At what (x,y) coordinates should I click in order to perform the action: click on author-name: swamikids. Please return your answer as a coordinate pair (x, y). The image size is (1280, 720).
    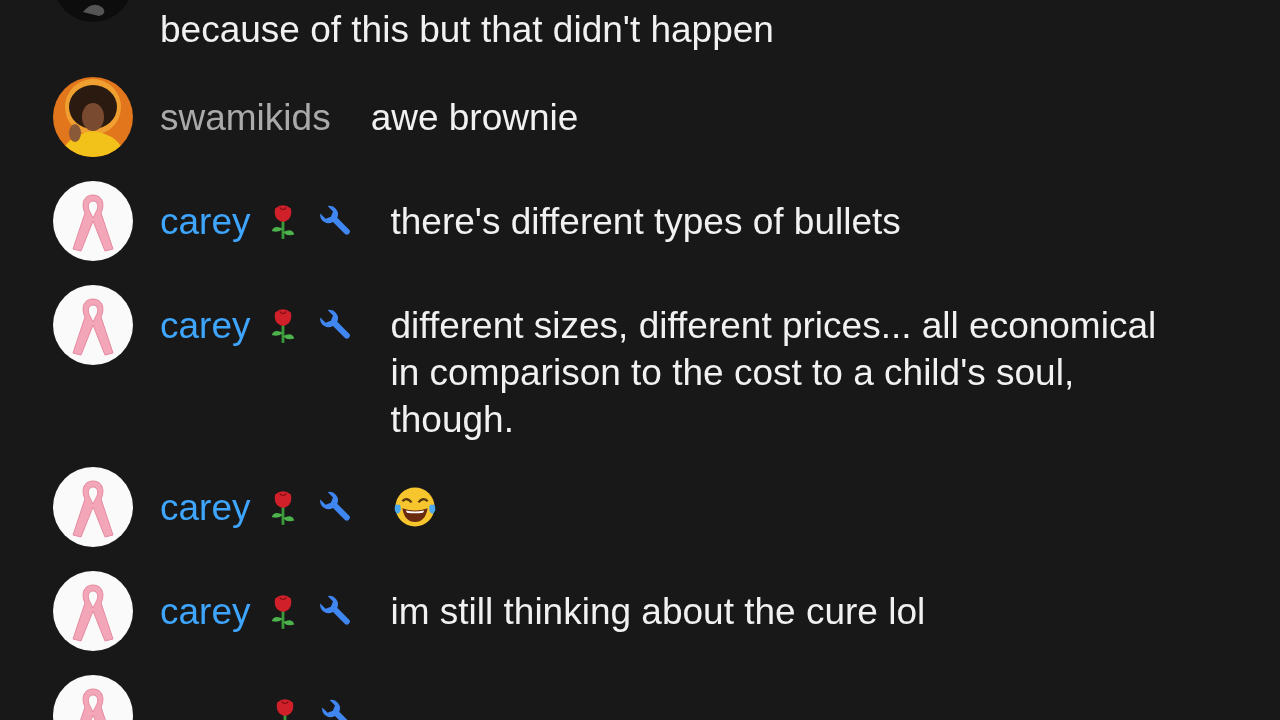
    Looking at the image, I should click on (245, 117).